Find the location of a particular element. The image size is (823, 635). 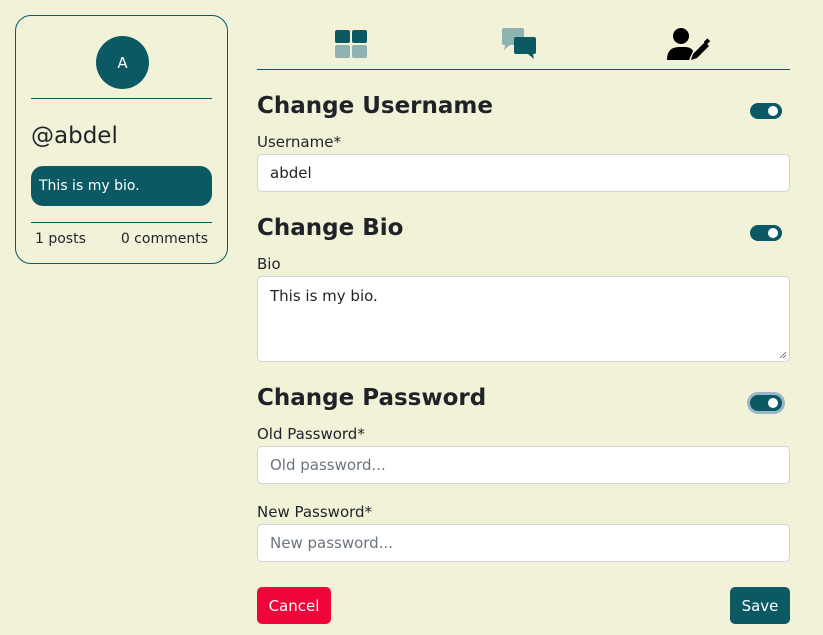

profile-tabs is located at coordinates (523, 45).